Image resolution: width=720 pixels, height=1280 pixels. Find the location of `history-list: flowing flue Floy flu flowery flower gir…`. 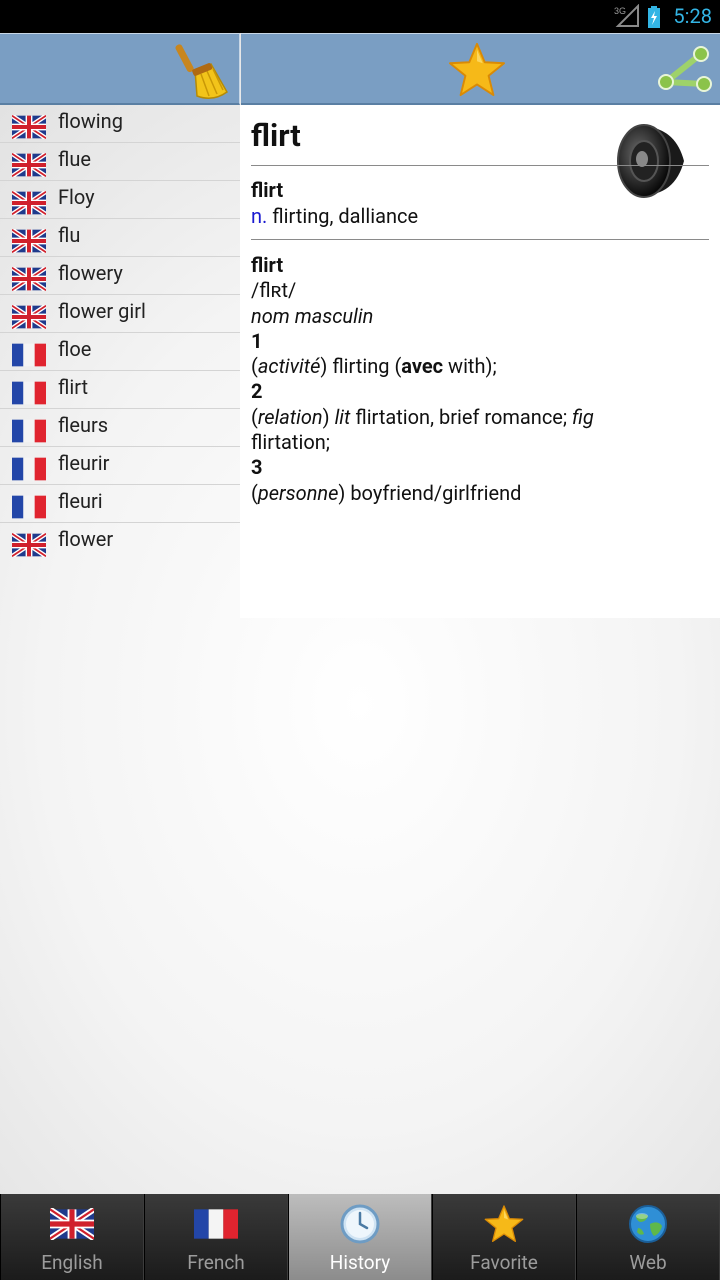

history-list: flowing flue Floy flu flowery flower gir… is located at coordinates (120, 332).